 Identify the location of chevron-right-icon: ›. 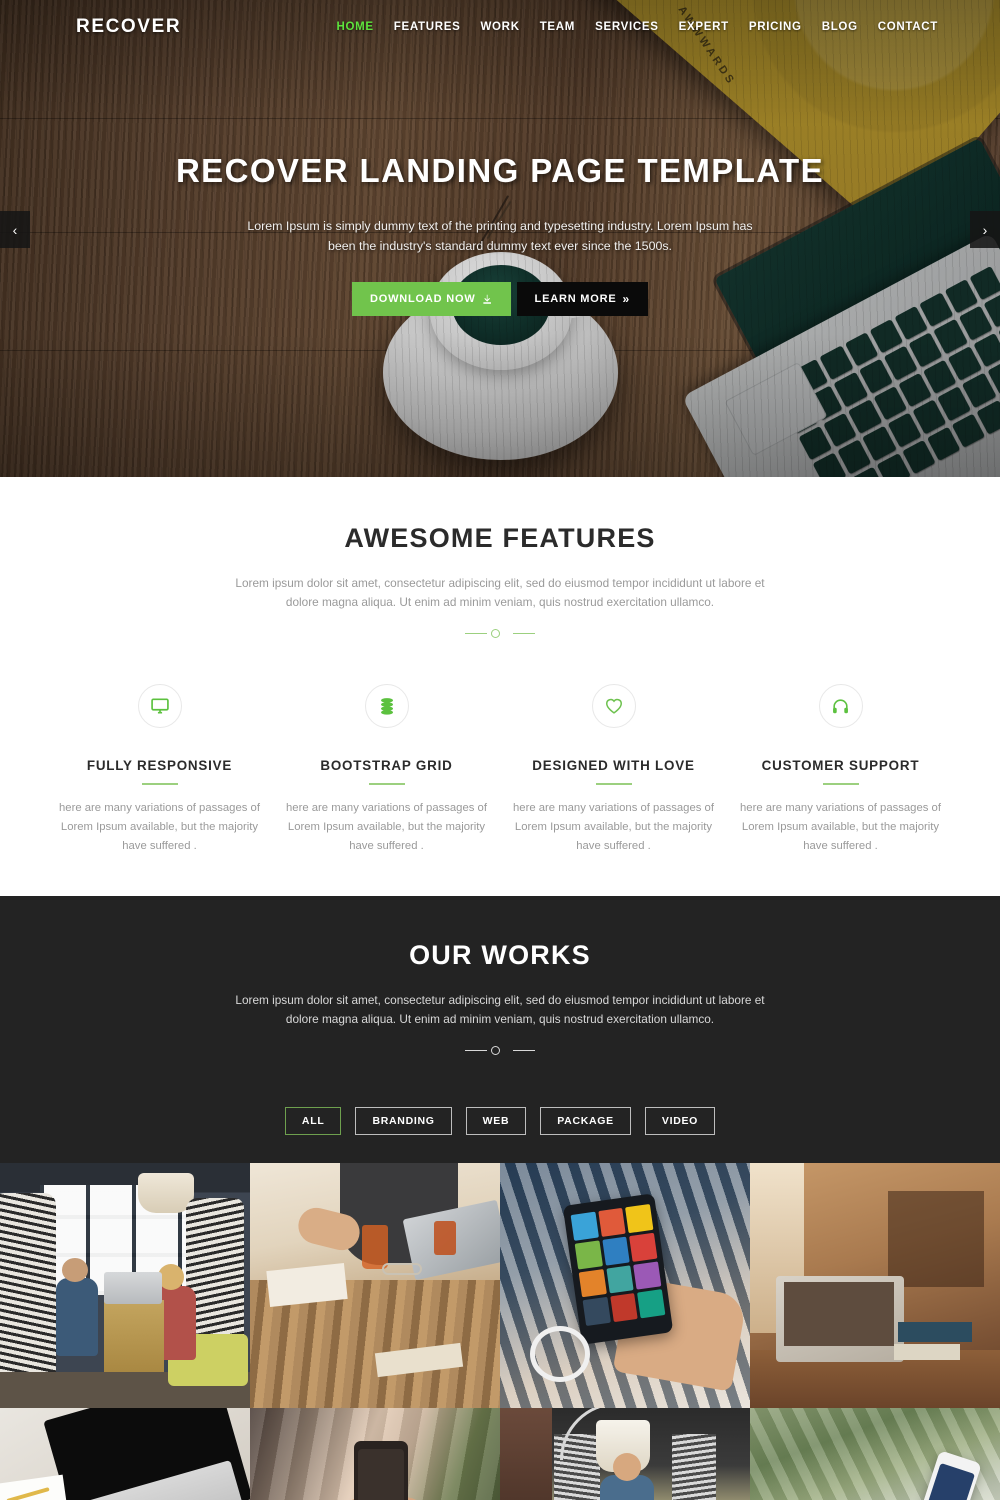
(985, 229).